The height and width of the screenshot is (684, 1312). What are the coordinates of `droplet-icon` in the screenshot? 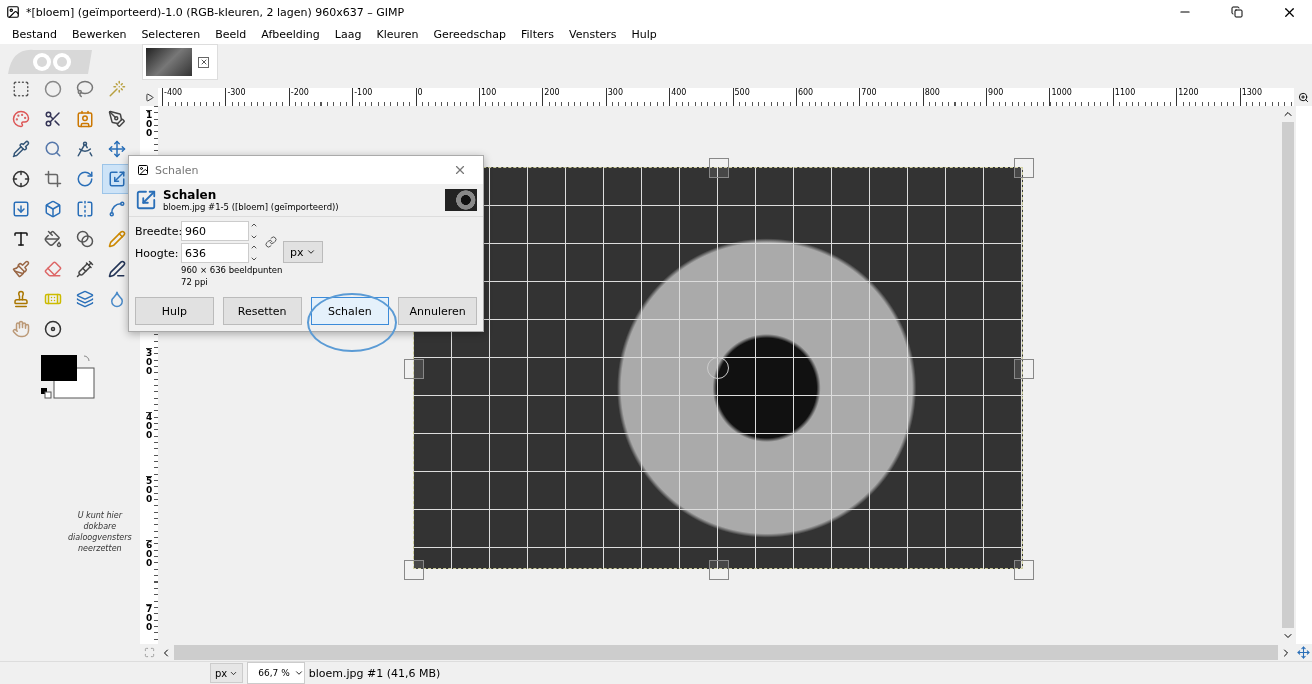 It's located at (117, 299).